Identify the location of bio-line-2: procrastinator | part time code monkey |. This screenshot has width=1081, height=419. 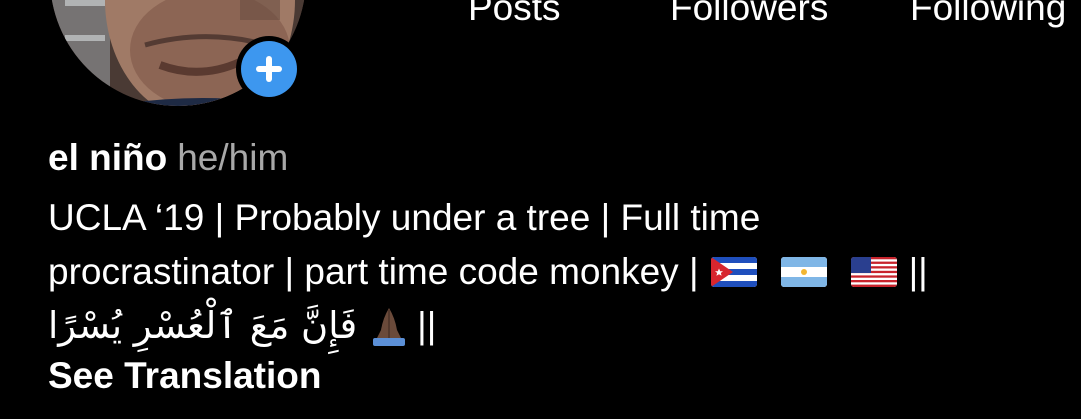
(558, 272).